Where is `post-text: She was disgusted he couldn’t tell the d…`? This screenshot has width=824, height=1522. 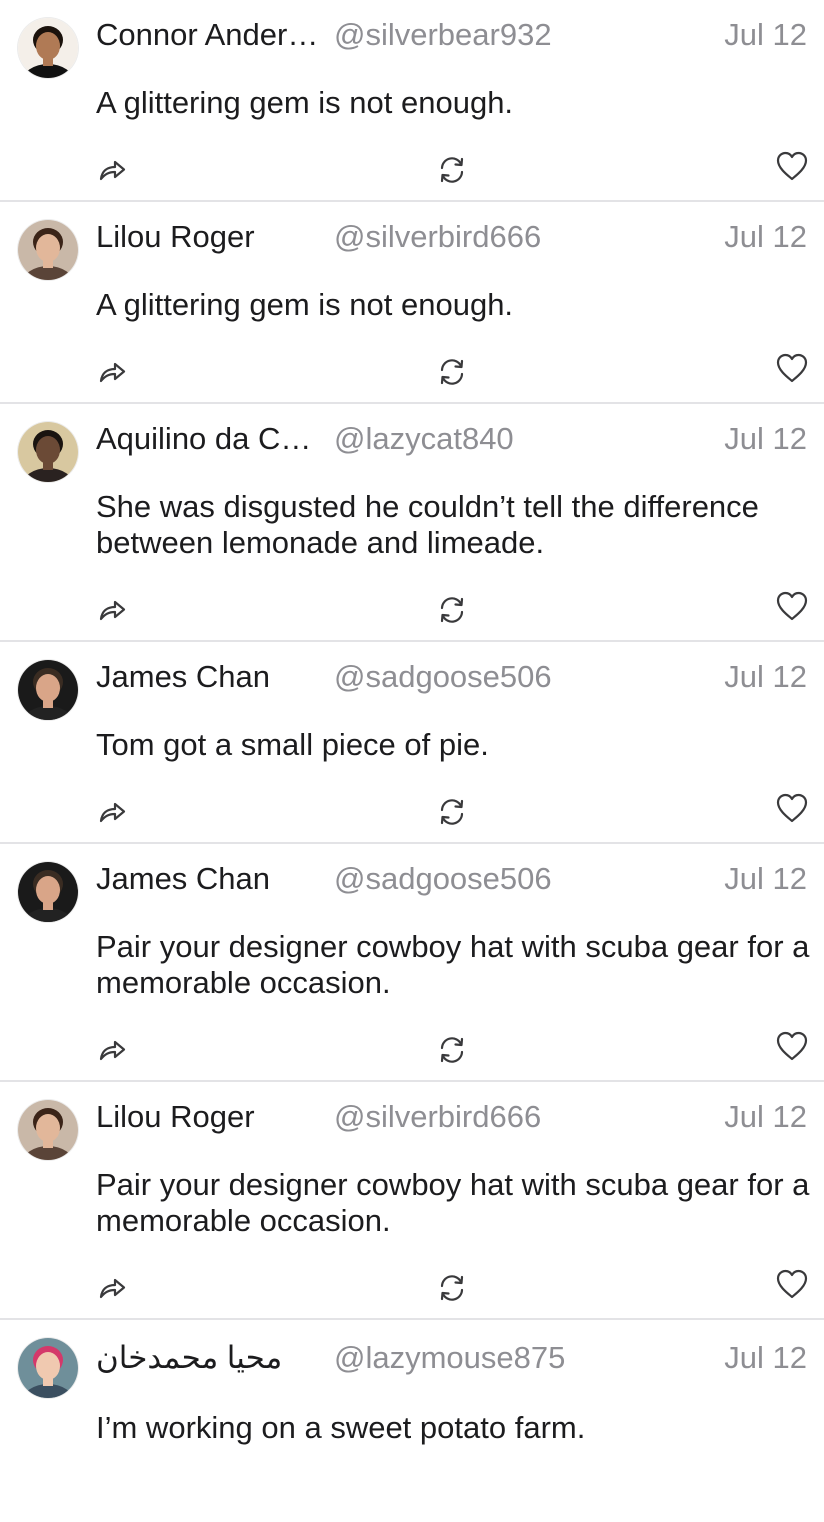 post-text: She was disgusted he couldn’t tell the d… is located at coordinates (427, 524).